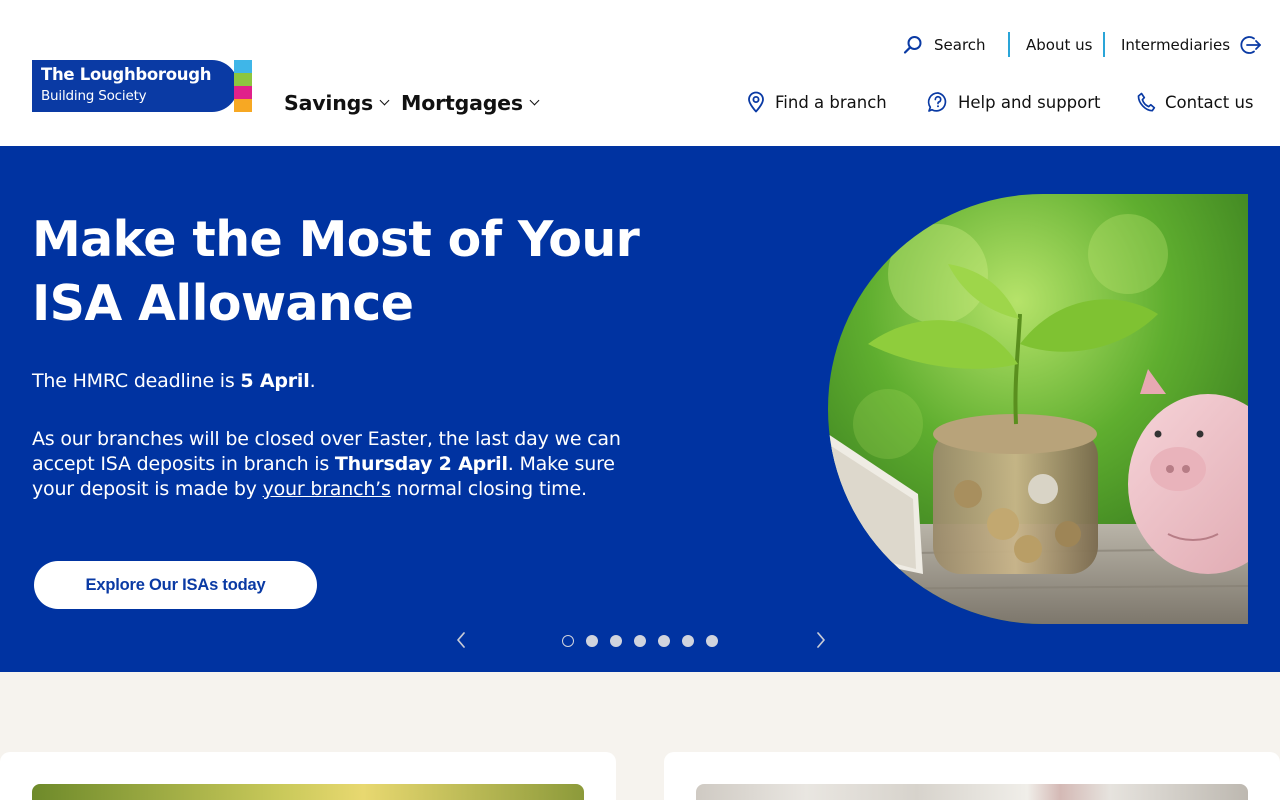 The image size is (1280, 800). Describe the element at coordinates (756, 102) in the screenshot. I see `location-pin-icon` at that location.